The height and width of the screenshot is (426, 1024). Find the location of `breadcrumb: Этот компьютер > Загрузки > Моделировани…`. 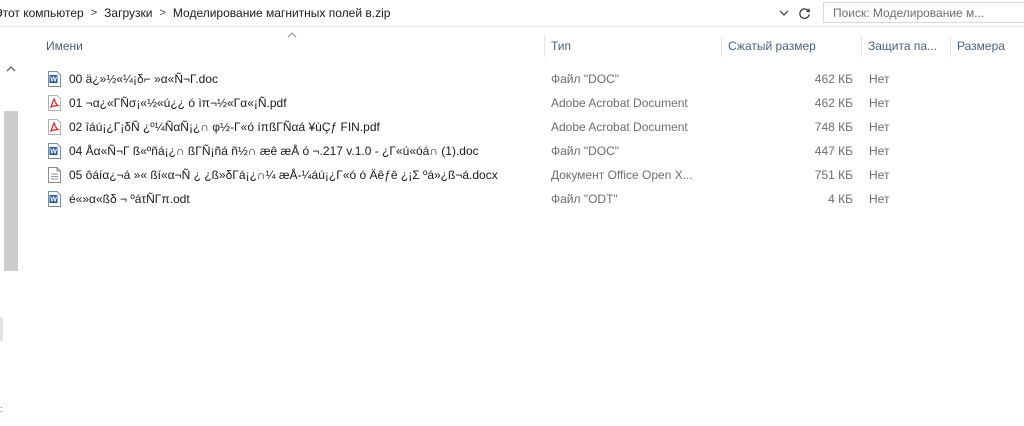

breadcrumb: Этот компьютер > Загрузки > Моделировани… is located at coordinates (195, 13).